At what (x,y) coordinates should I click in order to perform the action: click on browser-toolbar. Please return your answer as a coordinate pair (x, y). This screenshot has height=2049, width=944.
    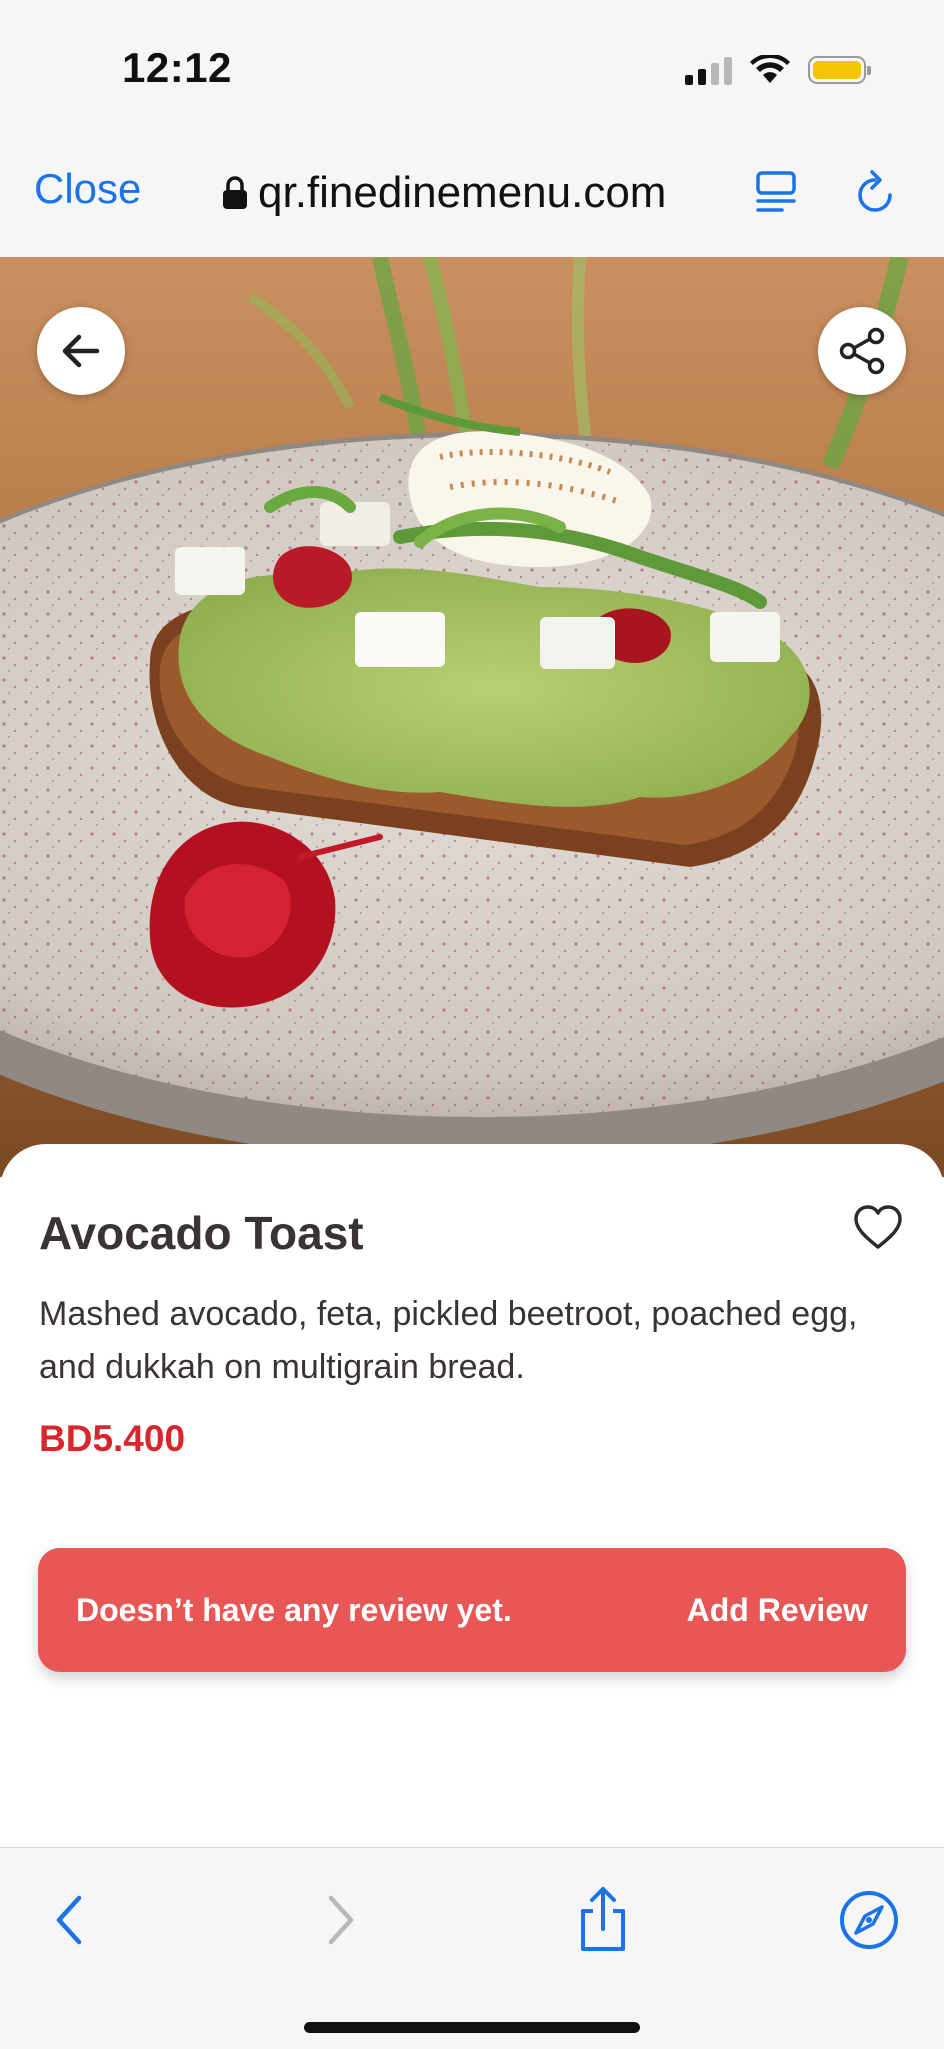
    Looking at the image, I should click on (472, 1948).